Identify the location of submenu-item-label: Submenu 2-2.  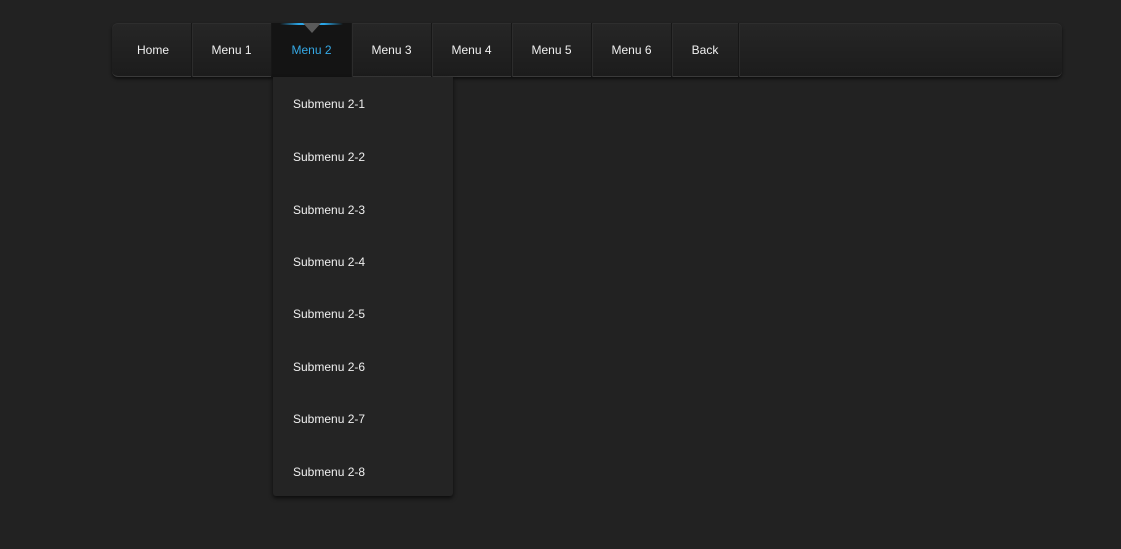
(329, 157).